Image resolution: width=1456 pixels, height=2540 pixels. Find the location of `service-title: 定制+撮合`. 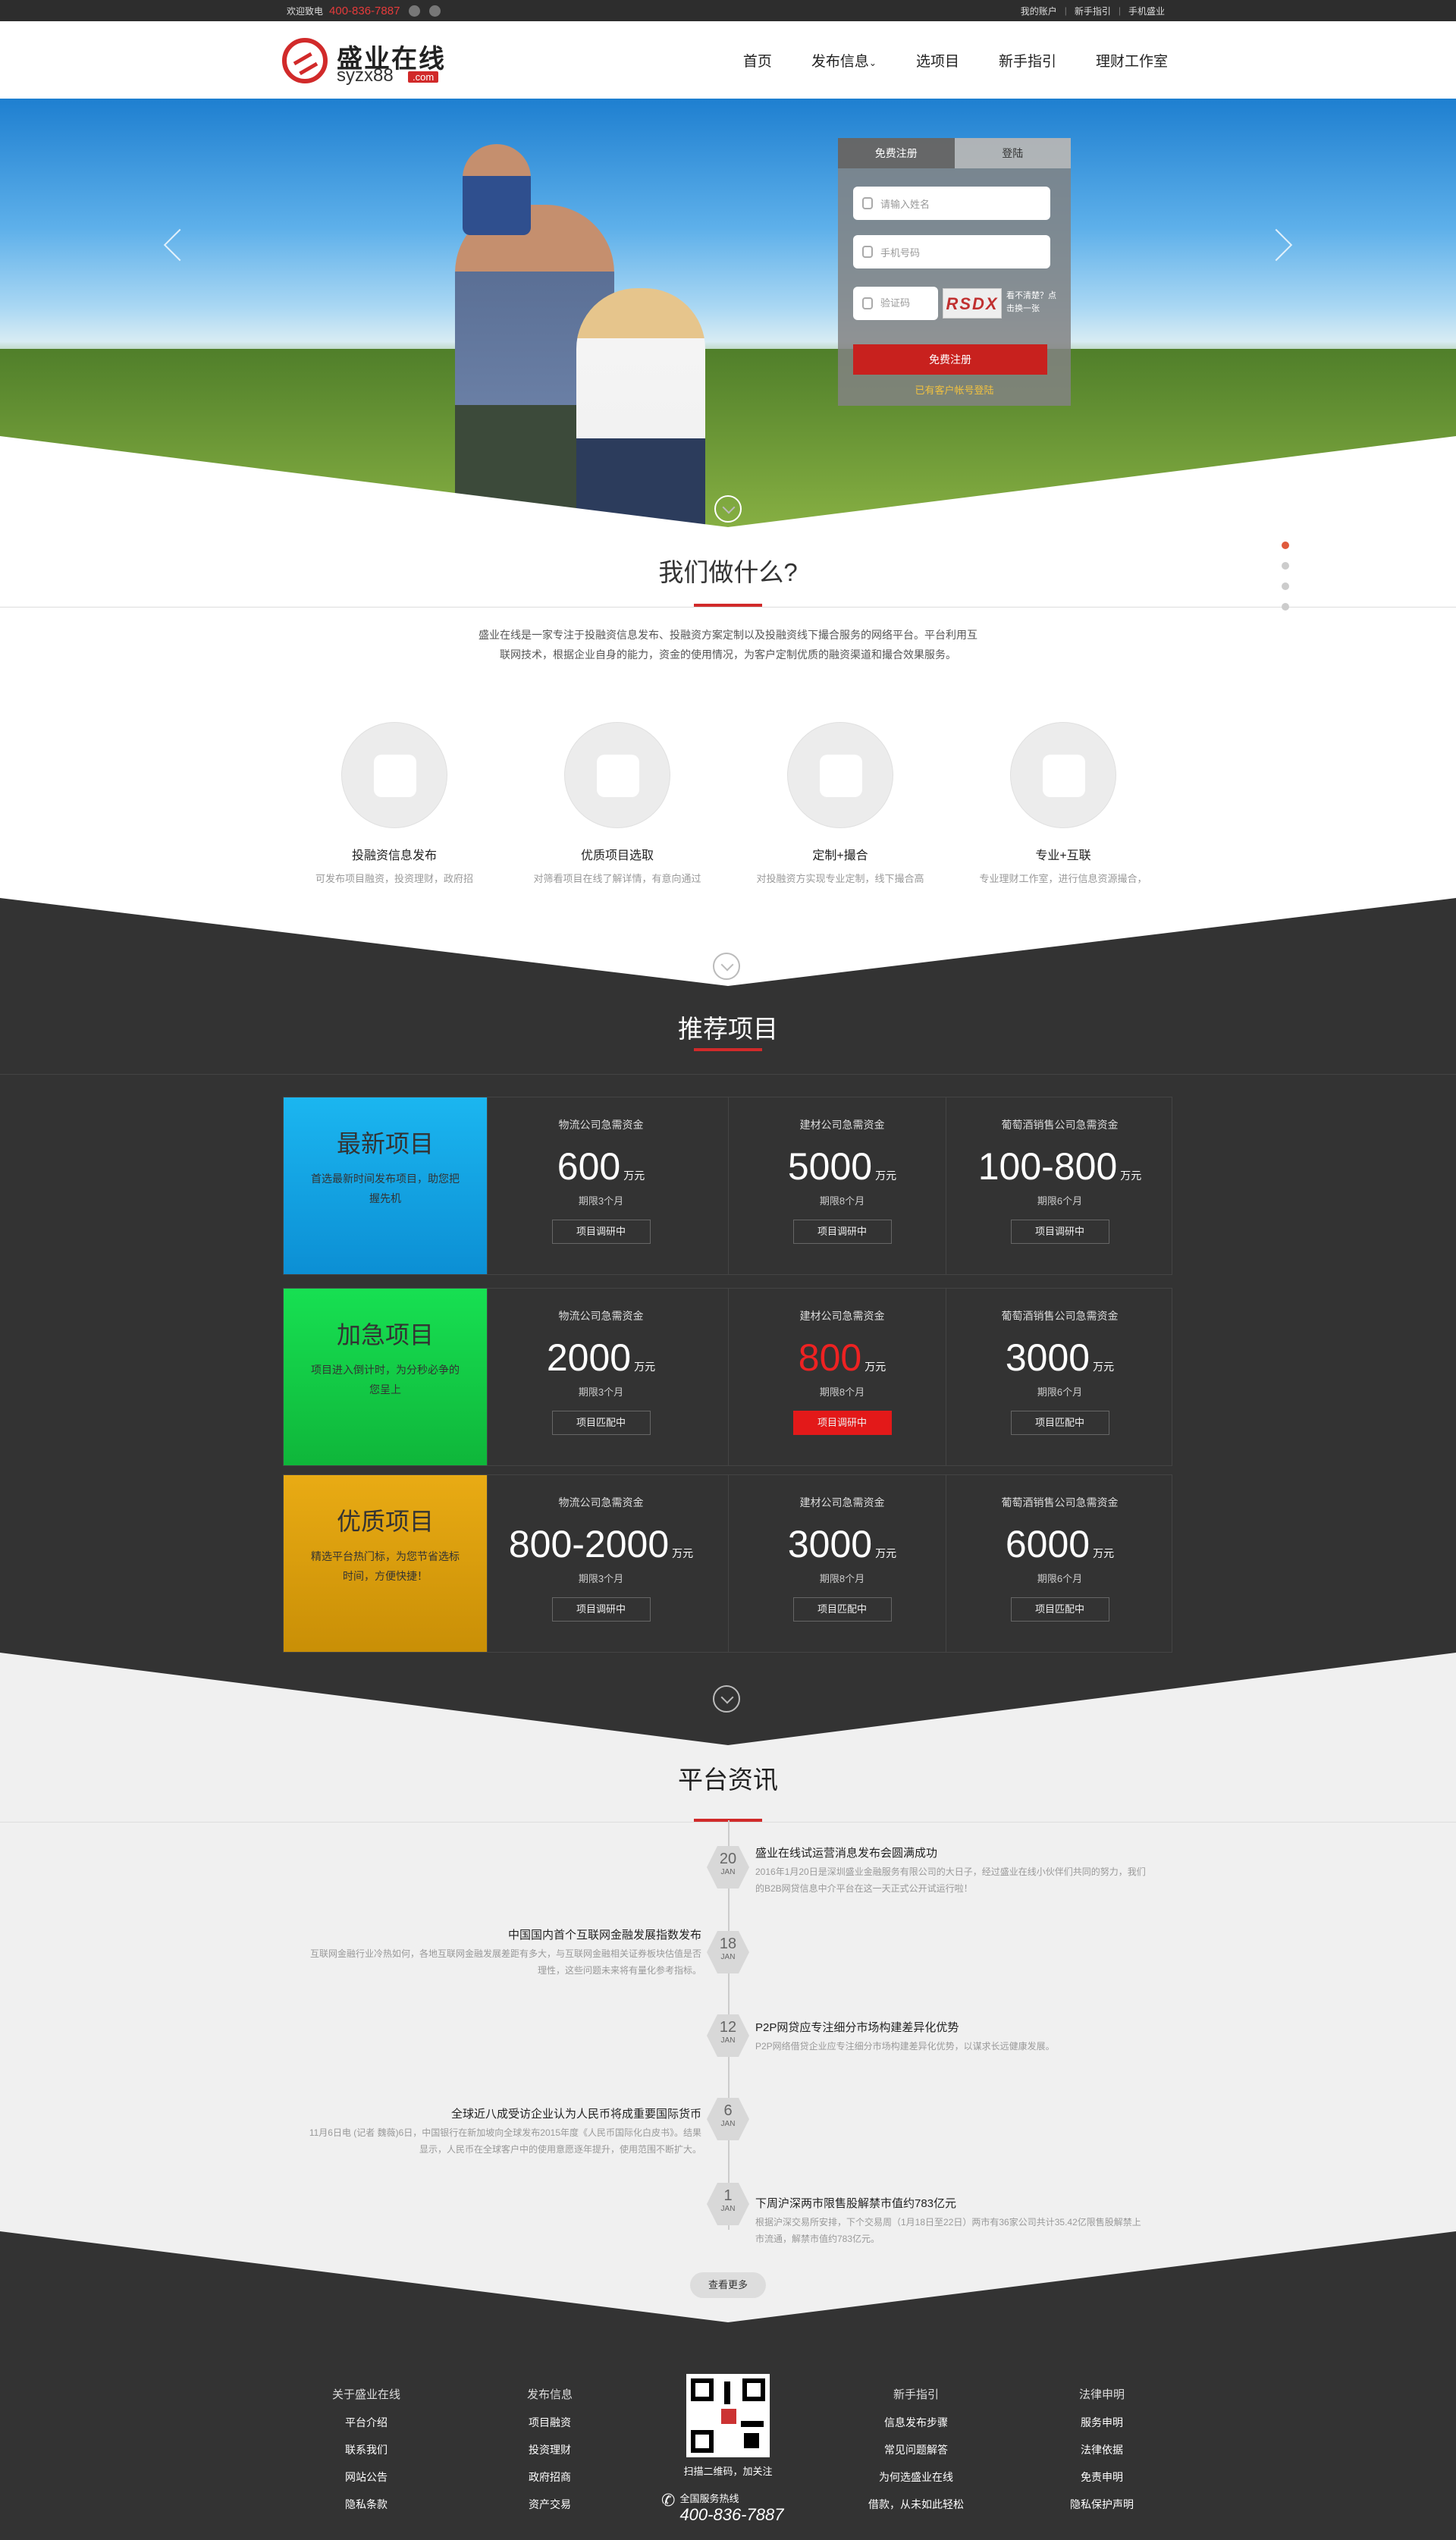

service-title: 定制+撮合 is located at coordinates (840, 855).